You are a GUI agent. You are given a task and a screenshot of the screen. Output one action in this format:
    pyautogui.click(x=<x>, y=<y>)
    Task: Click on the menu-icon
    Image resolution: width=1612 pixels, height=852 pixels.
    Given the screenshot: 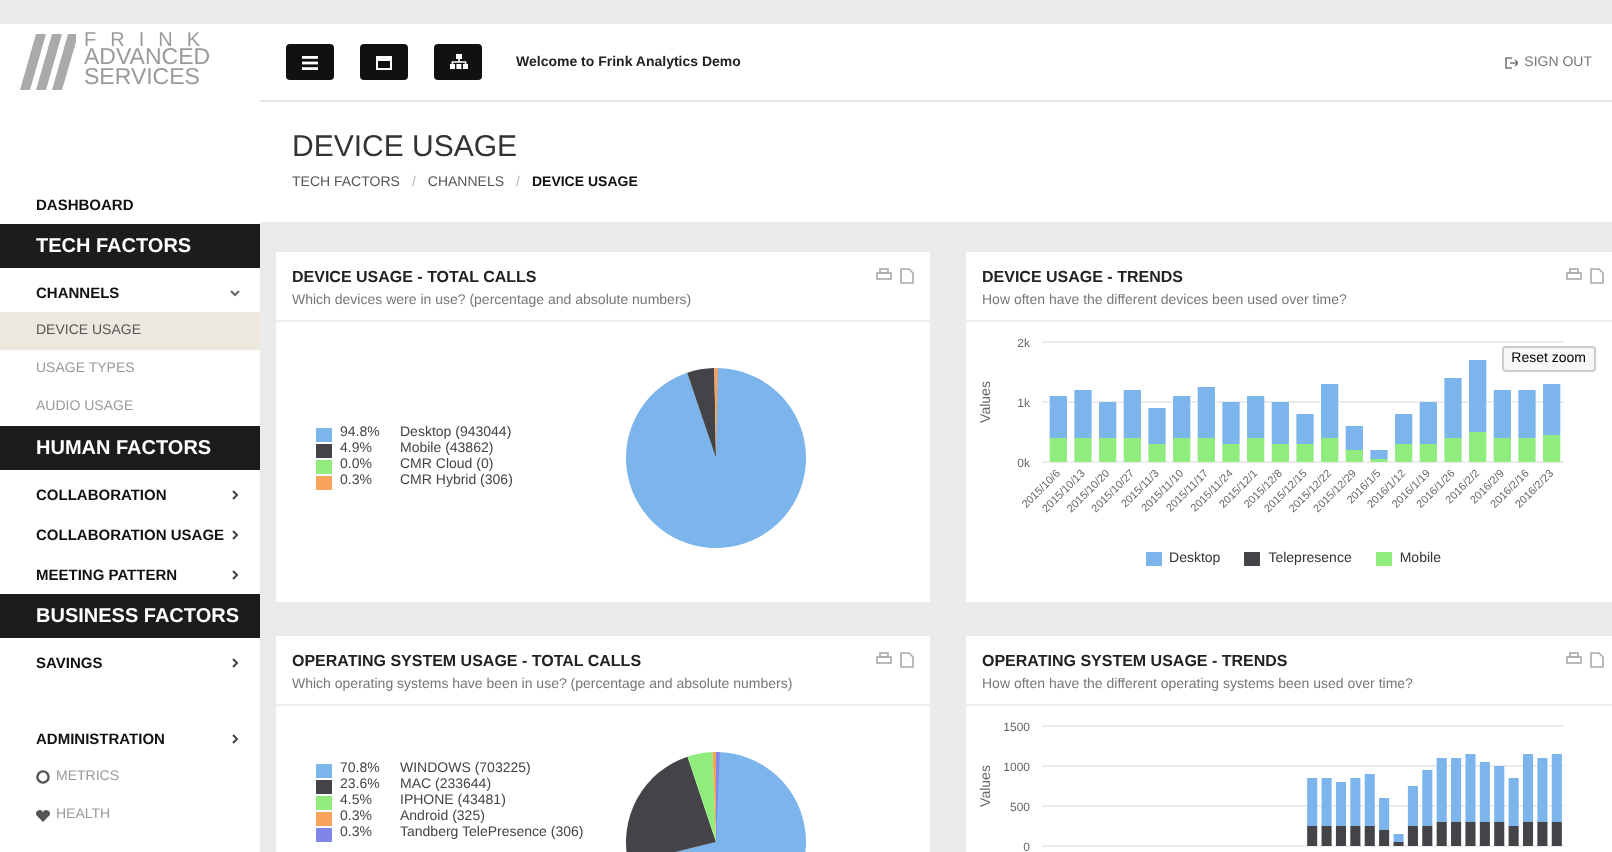 What is the action you would take?
    pyautogui.click(x=310, y=62)
    